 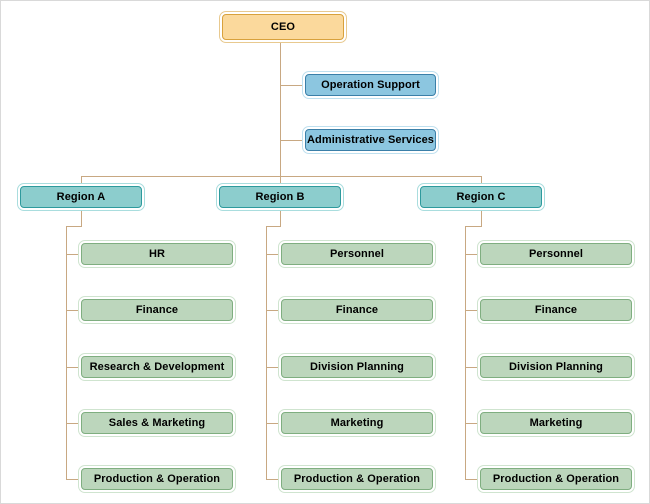 I want to click on node-region-a-label: Region A, so click(x=81, y=197).